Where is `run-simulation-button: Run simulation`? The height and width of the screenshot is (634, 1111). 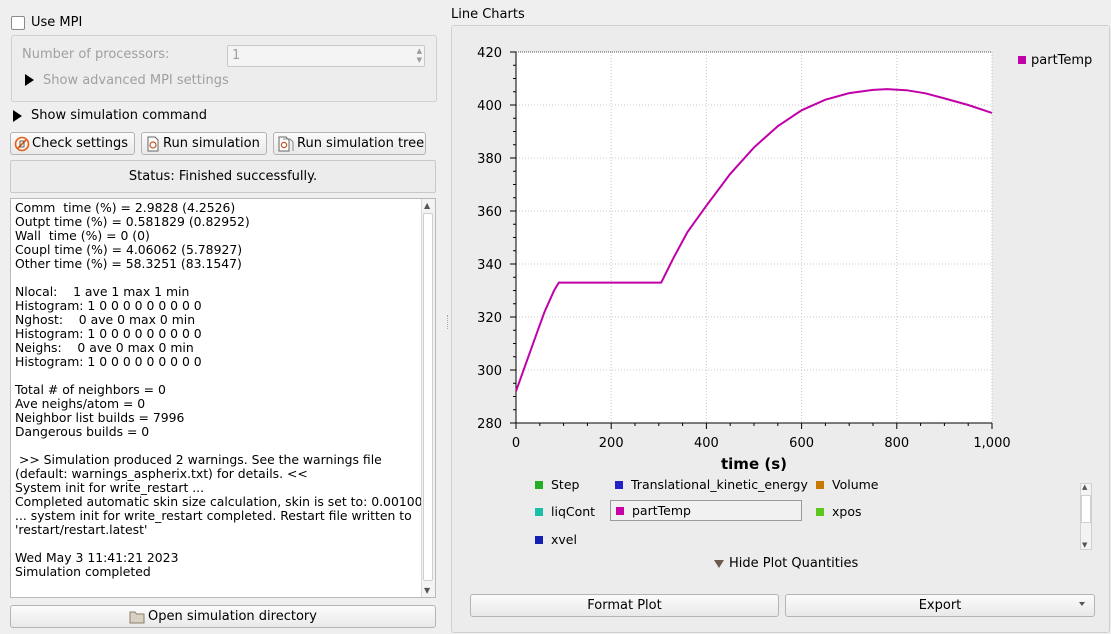
run-simulation-button: Run simulation is located at coordinates (204, 143).